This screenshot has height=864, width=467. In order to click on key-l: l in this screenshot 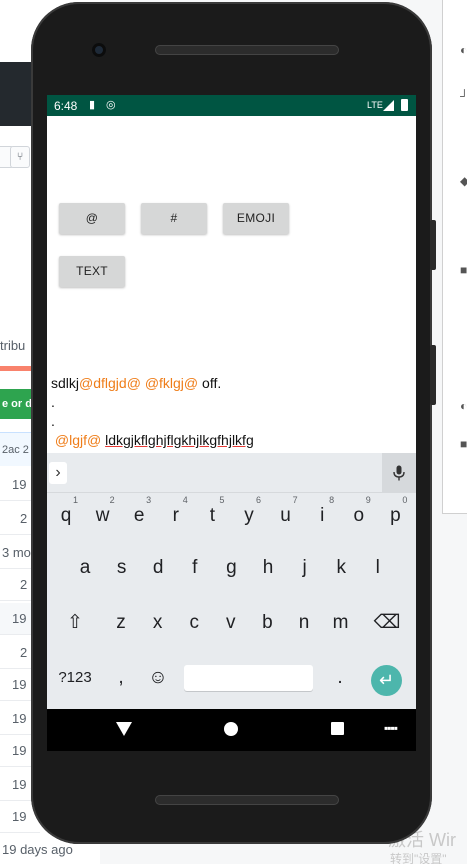, I will do `click(378, 568)`.